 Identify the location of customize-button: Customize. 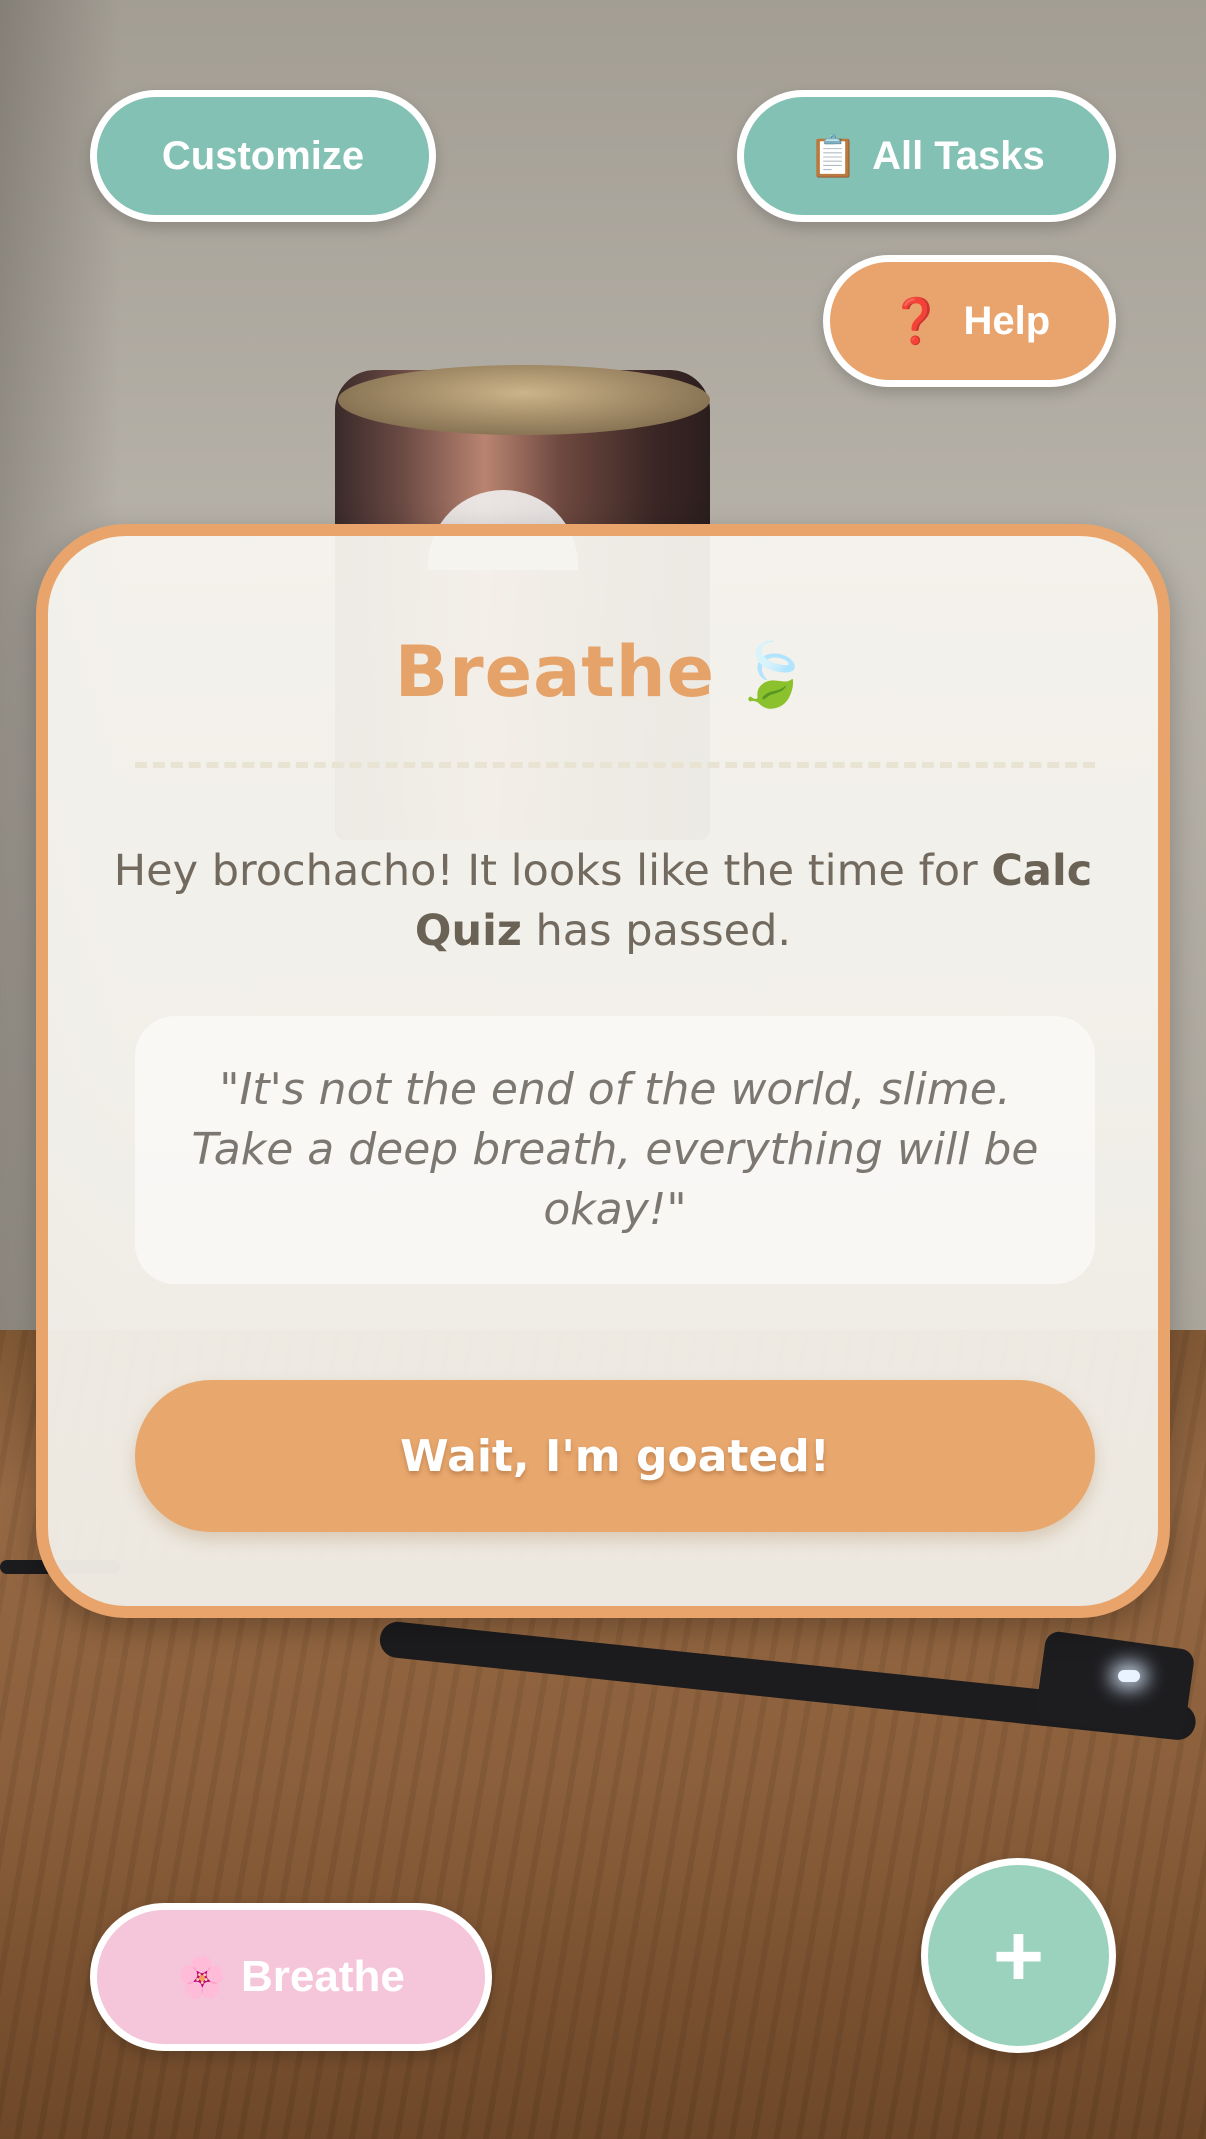
(263, 156).